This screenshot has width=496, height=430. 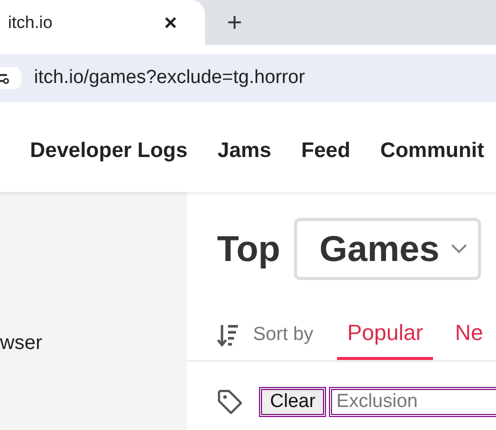 I want to click on clear-button: Clear, so click(x=292, y=402).